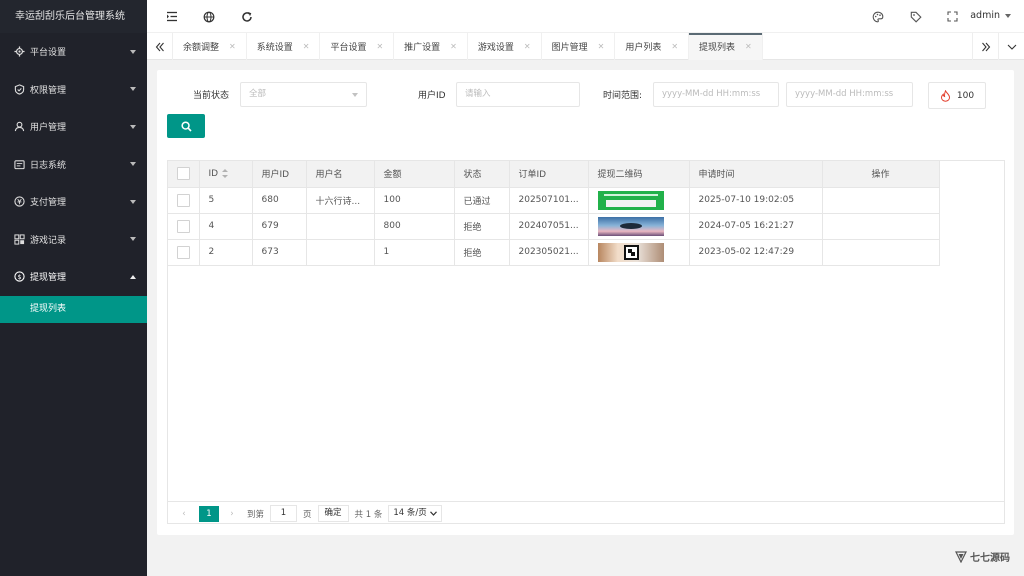 The width and height of the screenshot is (1024, 576). What do you see at coordinates (208, 16) in the screenshot?
I see `globe-icon` at bounding box center [208, 16].